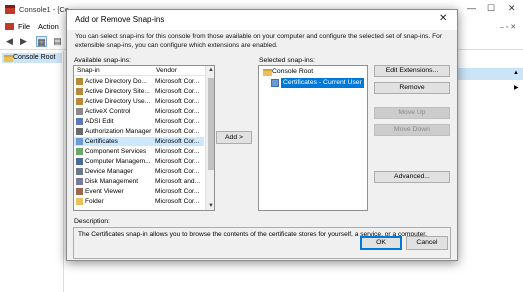 The width and height of the screenshot is (523, 292). What do you see at coordinates (211, 124) in the screenshot?
I see `scrollbar-thumb` at bounding box center [211, 124].